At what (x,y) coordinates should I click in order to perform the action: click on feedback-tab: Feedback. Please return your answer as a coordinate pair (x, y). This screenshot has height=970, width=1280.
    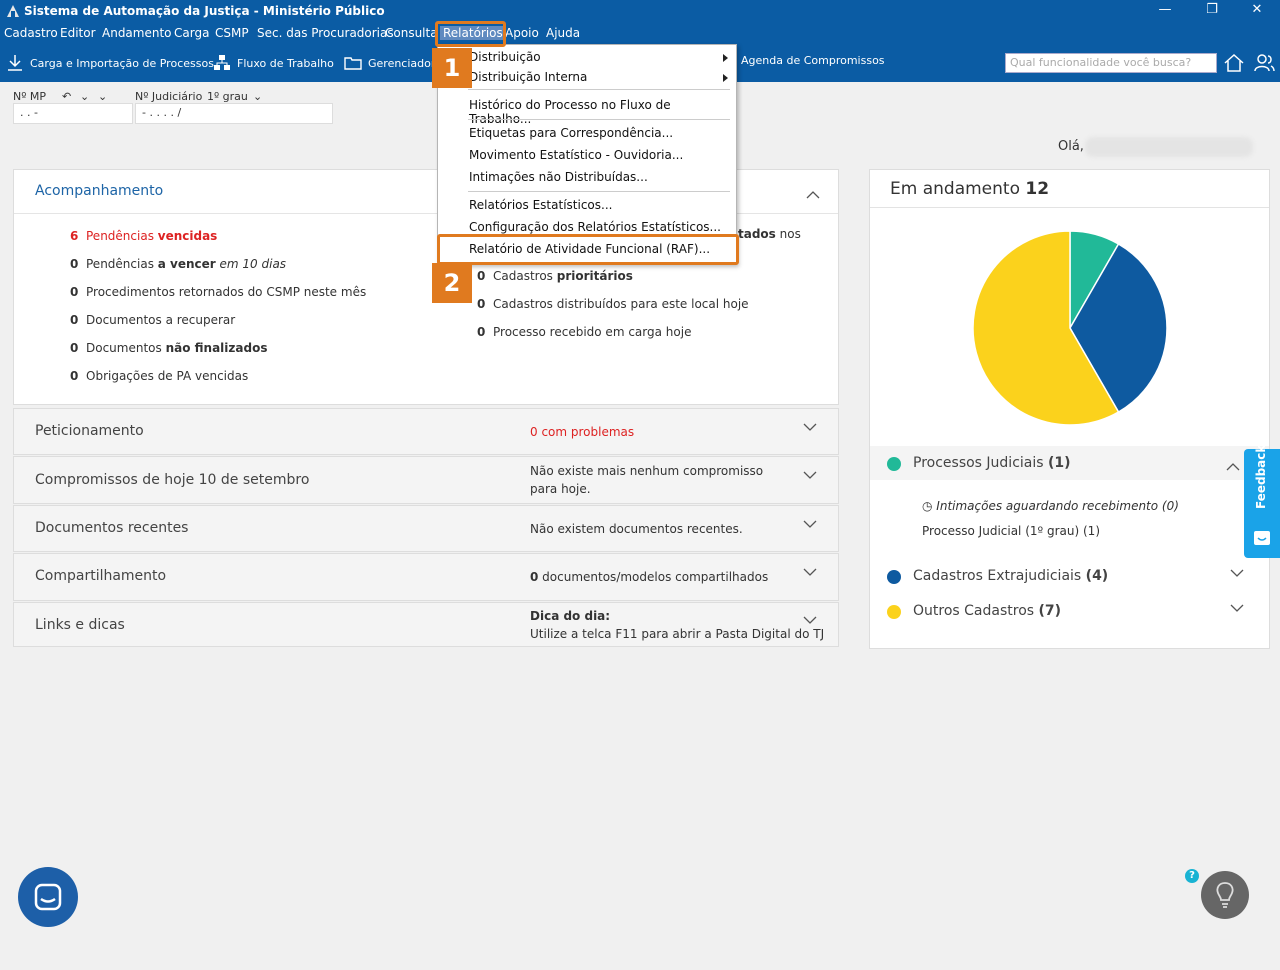
    Looking at the image, I should click on (1262, 501).